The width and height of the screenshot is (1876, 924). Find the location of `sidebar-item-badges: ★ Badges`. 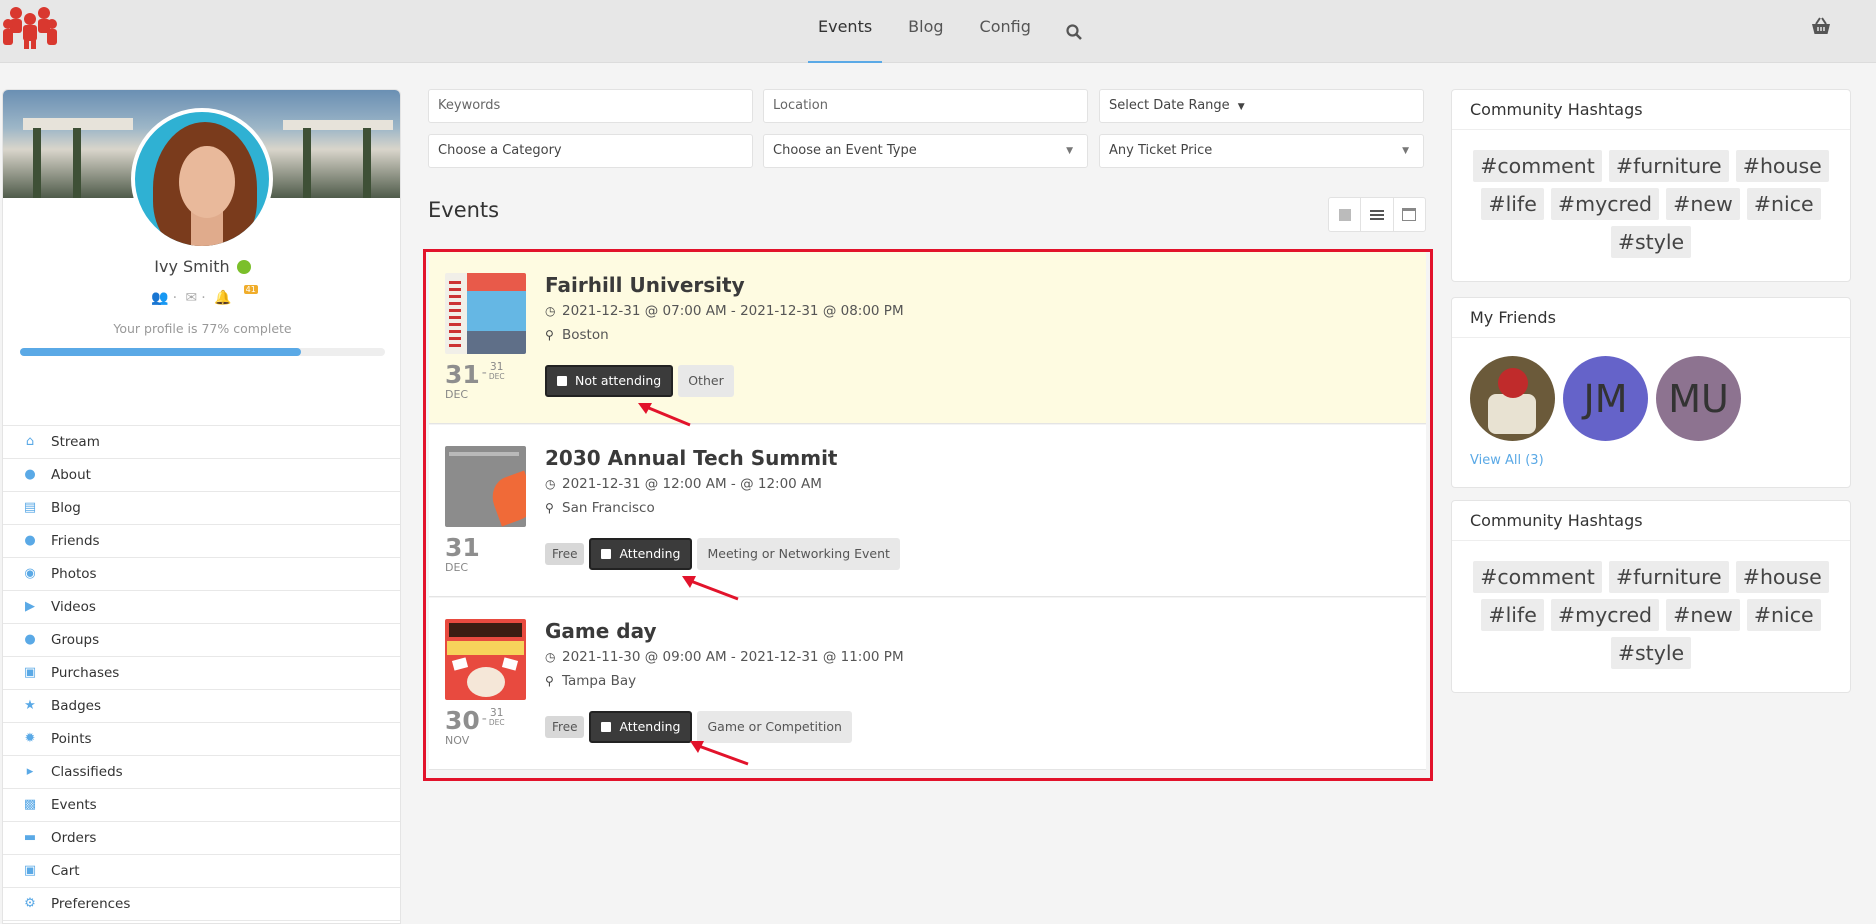

sidebar-item-badges: ★ Badges is located at coordinates (201, 706).